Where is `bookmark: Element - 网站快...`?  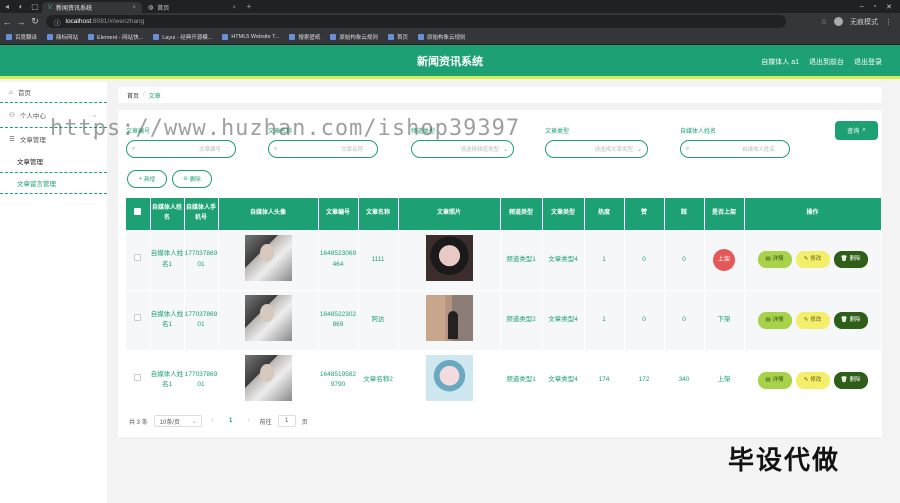 bookmark: Element - 网站快... is located at coordinates (115, 37).